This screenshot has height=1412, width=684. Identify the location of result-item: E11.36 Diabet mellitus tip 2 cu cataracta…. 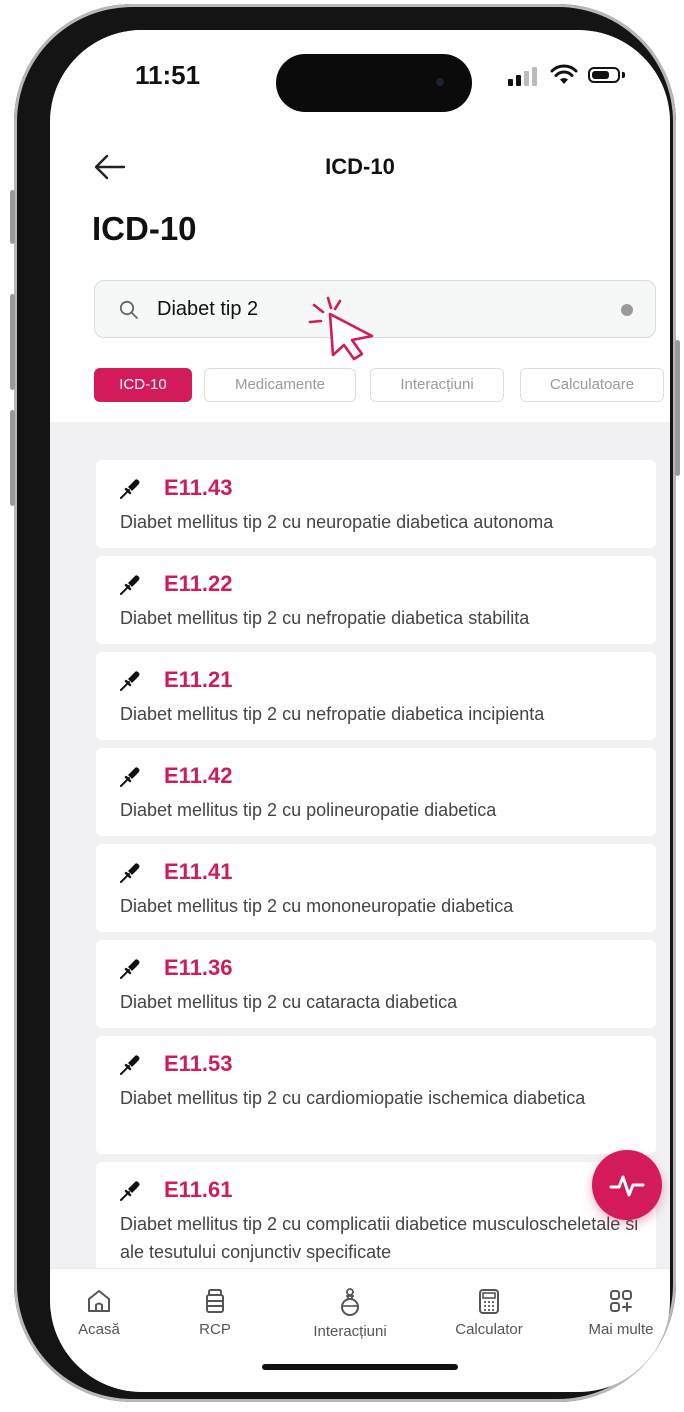
(376, 984).